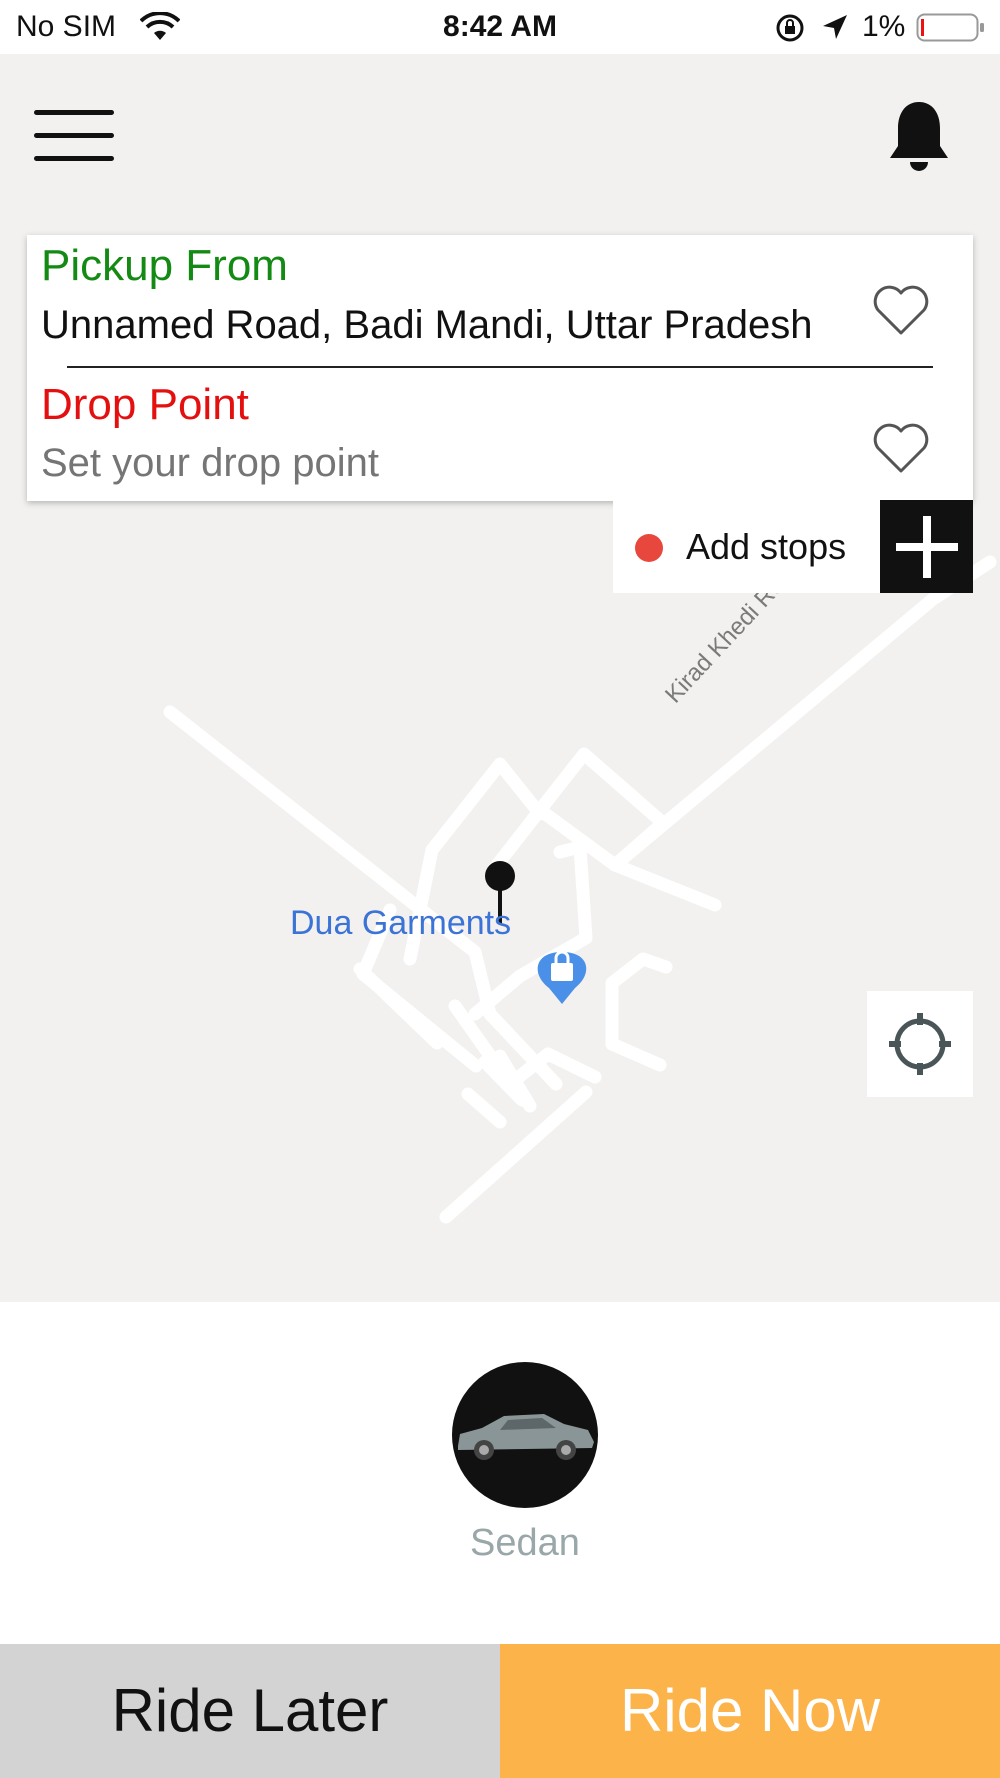 Image resolution: width=1000 pixels, height=1778 pixels. I want to click on pickup-favorite-heart-icon, so click(901, 311).